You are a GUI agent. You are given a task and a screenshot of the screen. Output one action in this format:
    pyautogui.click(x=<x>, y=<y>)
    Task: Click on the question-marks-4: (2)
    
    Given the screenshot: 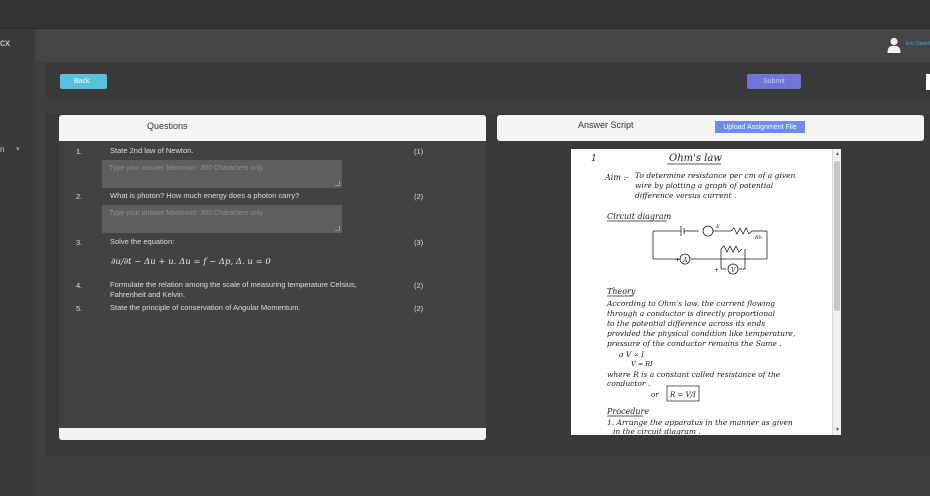 What is the action you would take?
    pyautogui.click(x=419, y=285)
    